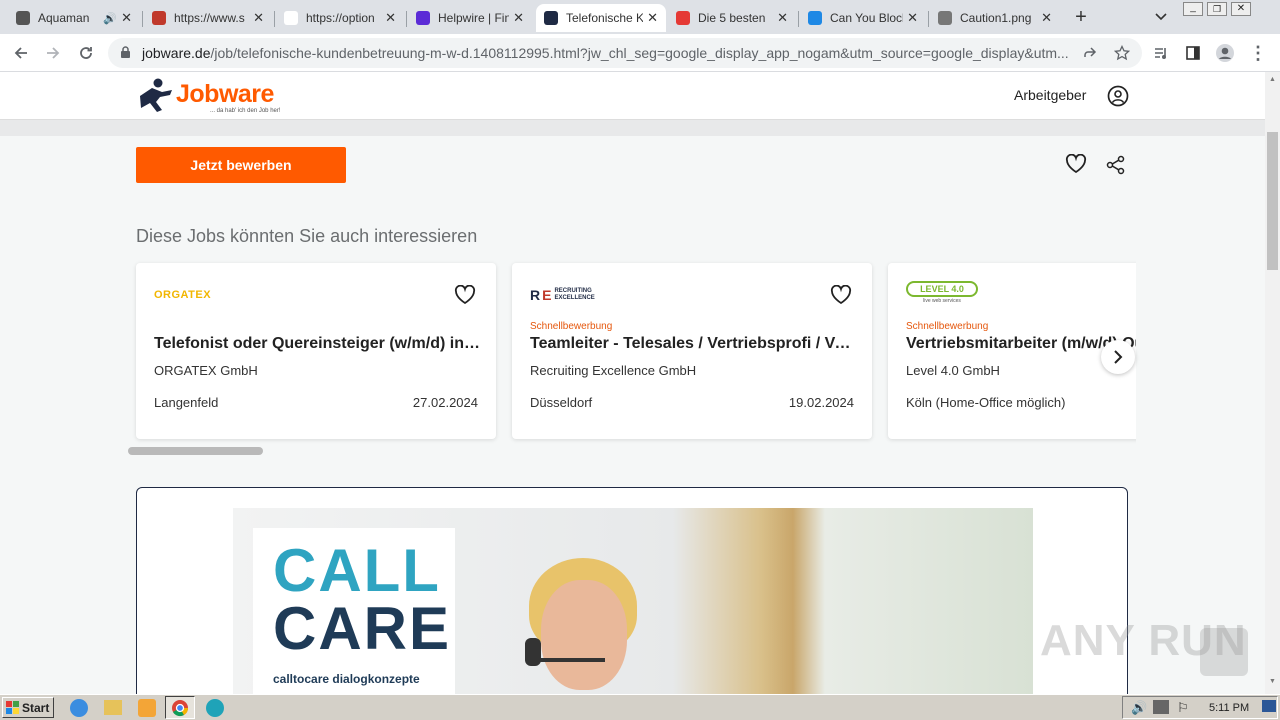  I want to click on job-company: Level 4.0 GmbH, so click(953, 370).